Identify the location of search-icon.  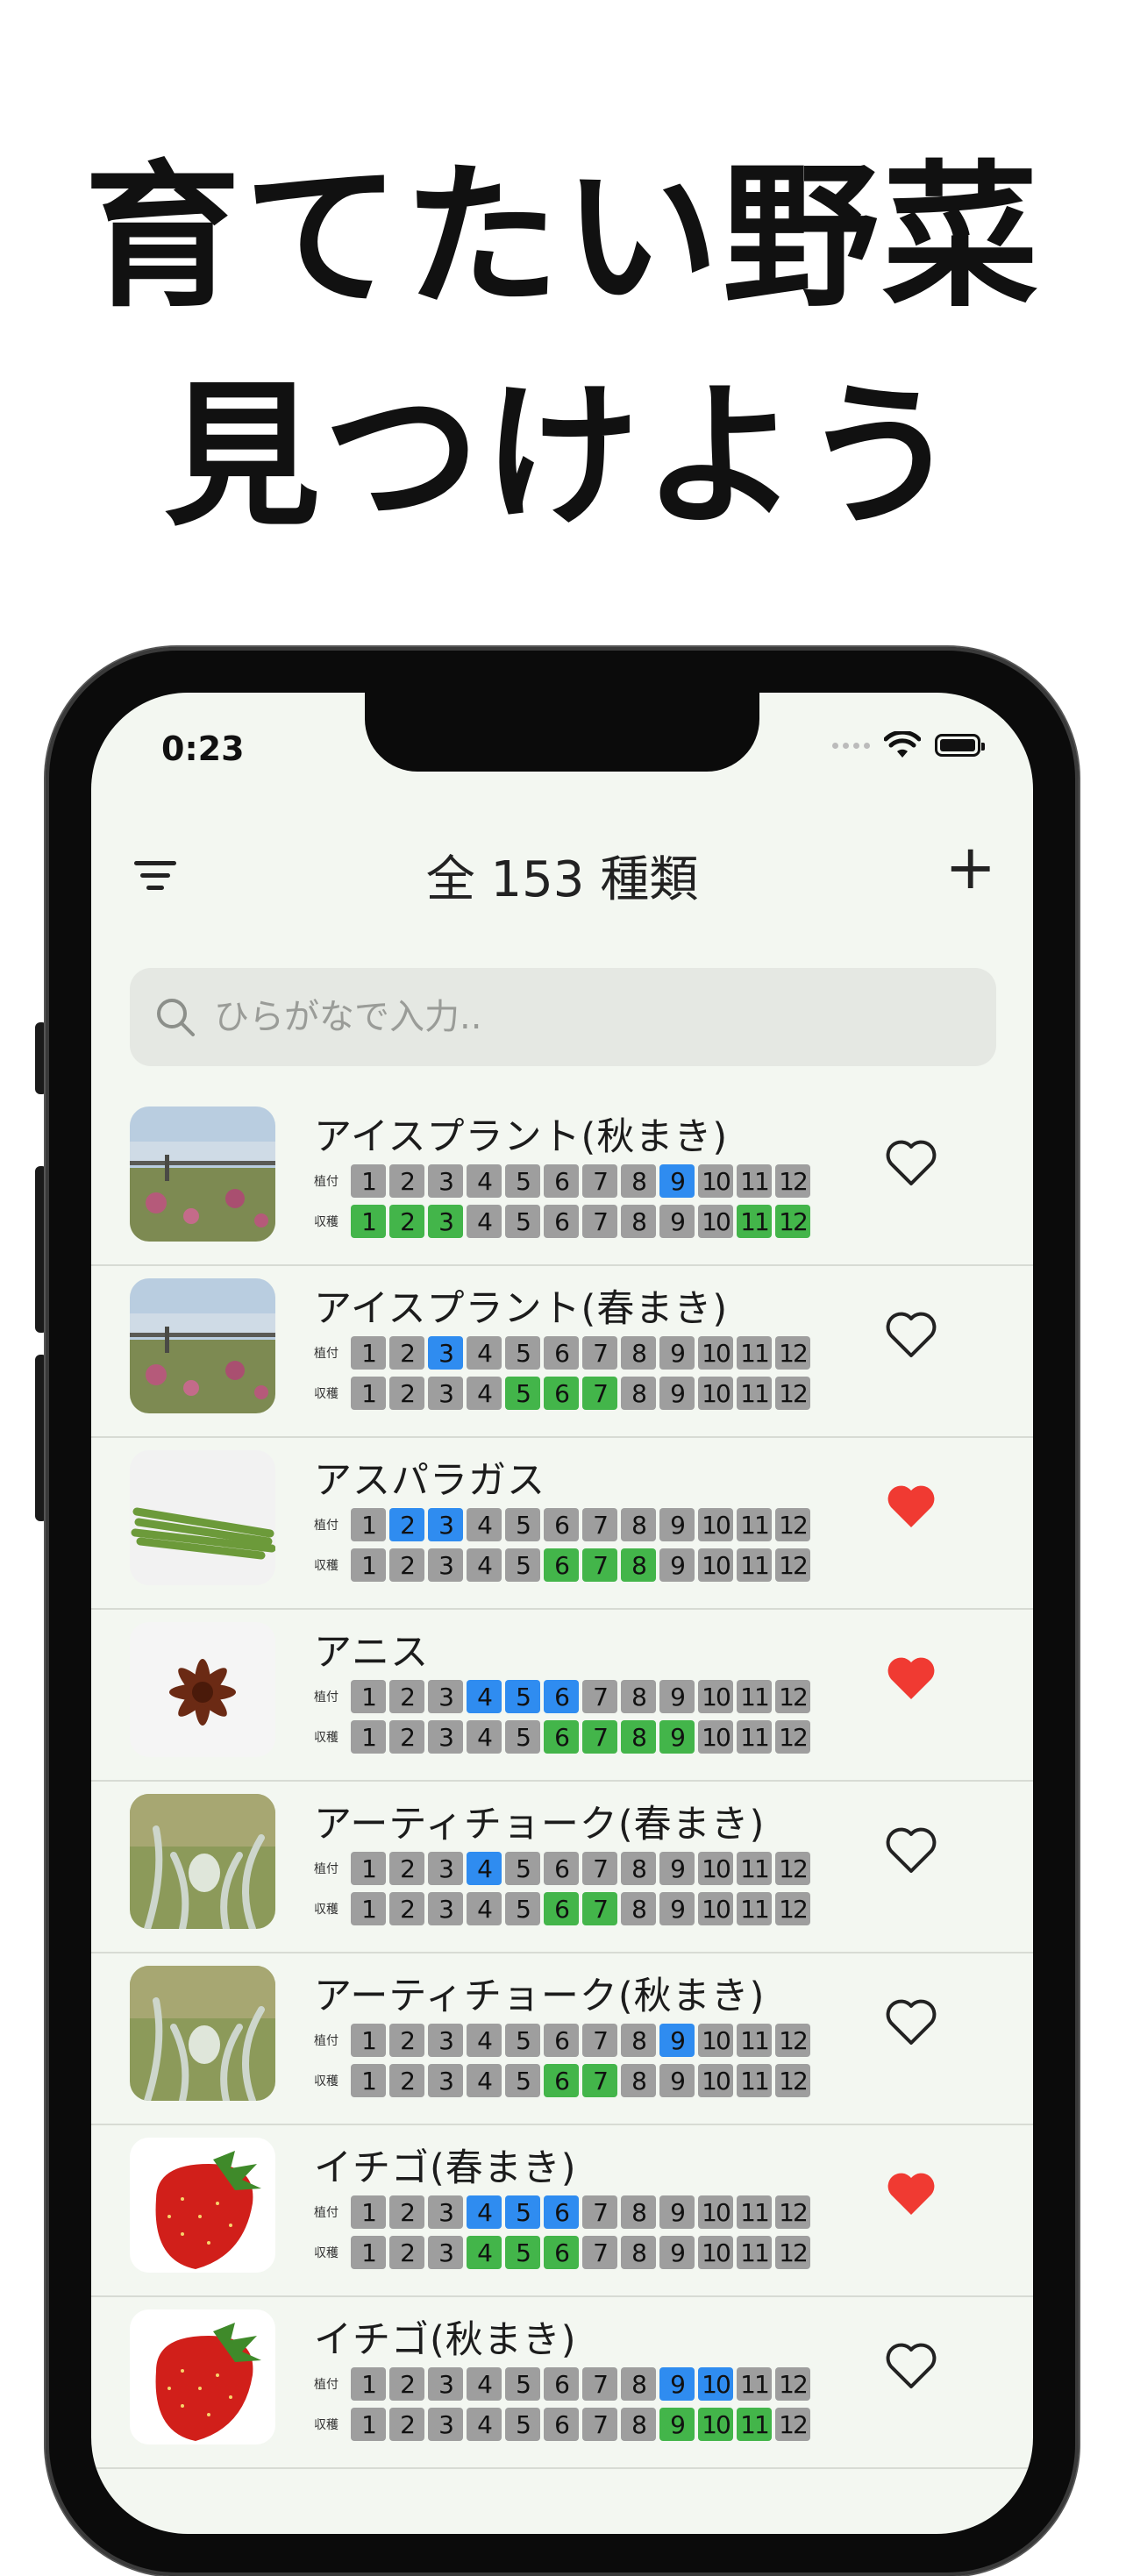
(176, 1017).